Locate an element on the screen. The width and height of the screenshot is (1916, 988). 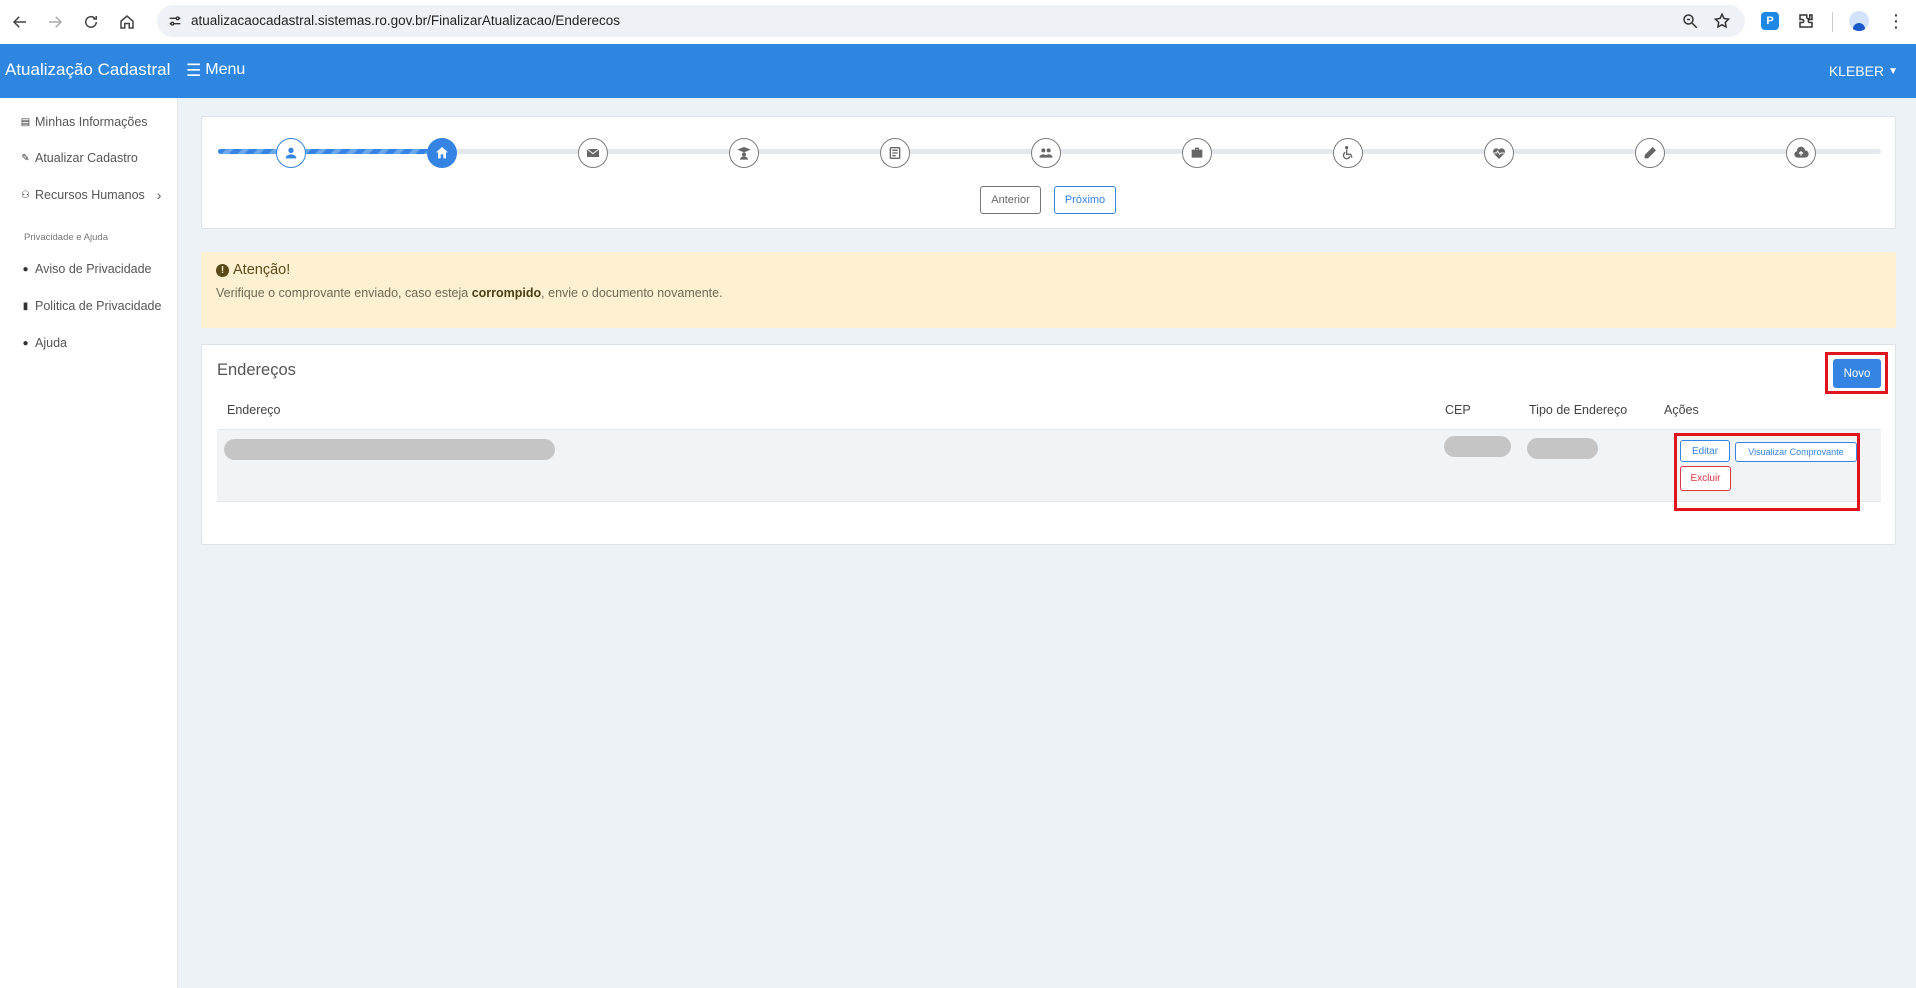
info-icon: ! is located at coordinates (222, 270).